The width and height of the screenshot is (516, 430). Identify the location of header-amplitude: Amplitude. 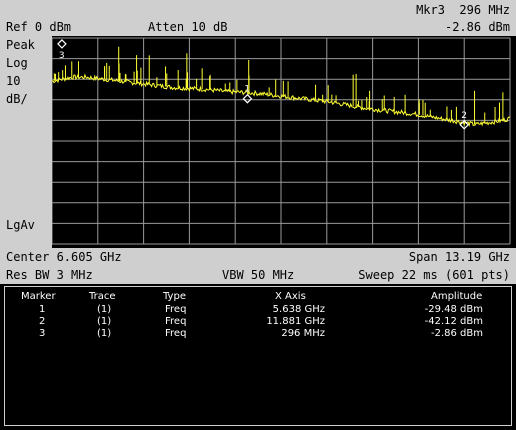
(457, 296).